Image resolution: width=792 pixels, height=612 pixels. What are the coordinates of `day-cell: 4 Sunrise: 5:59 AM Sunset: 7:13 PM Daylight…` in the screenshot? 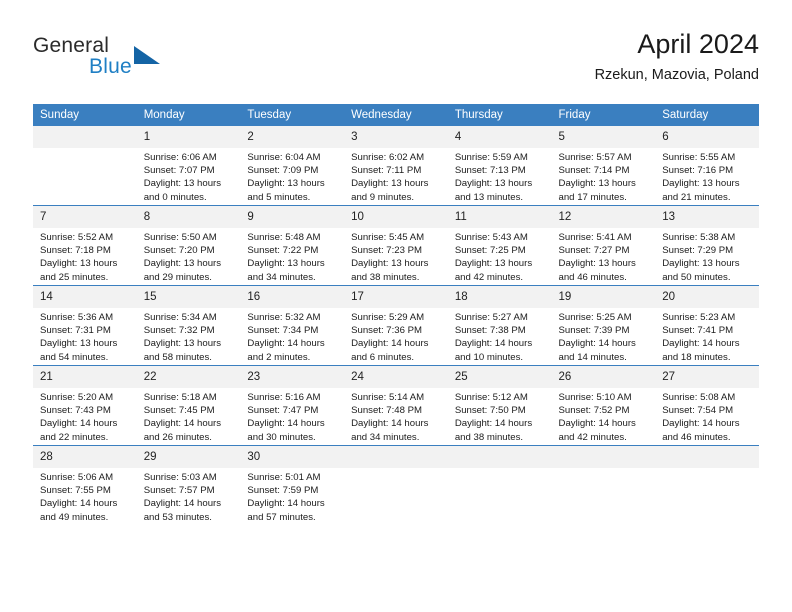 It's located at (499, 165).